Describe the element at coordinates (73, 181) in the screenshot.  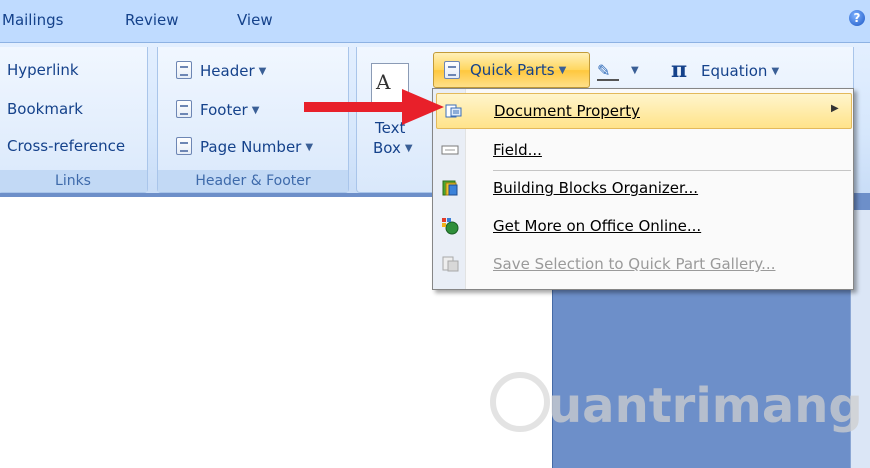
I see `links-group-label: Links` at that location.